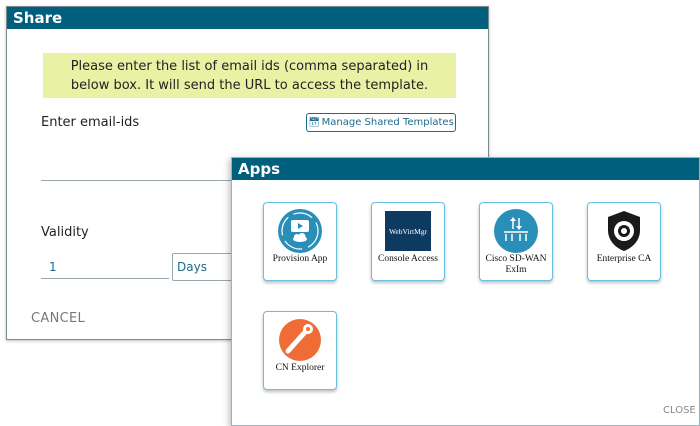  What do you see at coordinates (408, 259) in the screenshot?
I see `app-label: Console Access` at bounding box center [408, 259].